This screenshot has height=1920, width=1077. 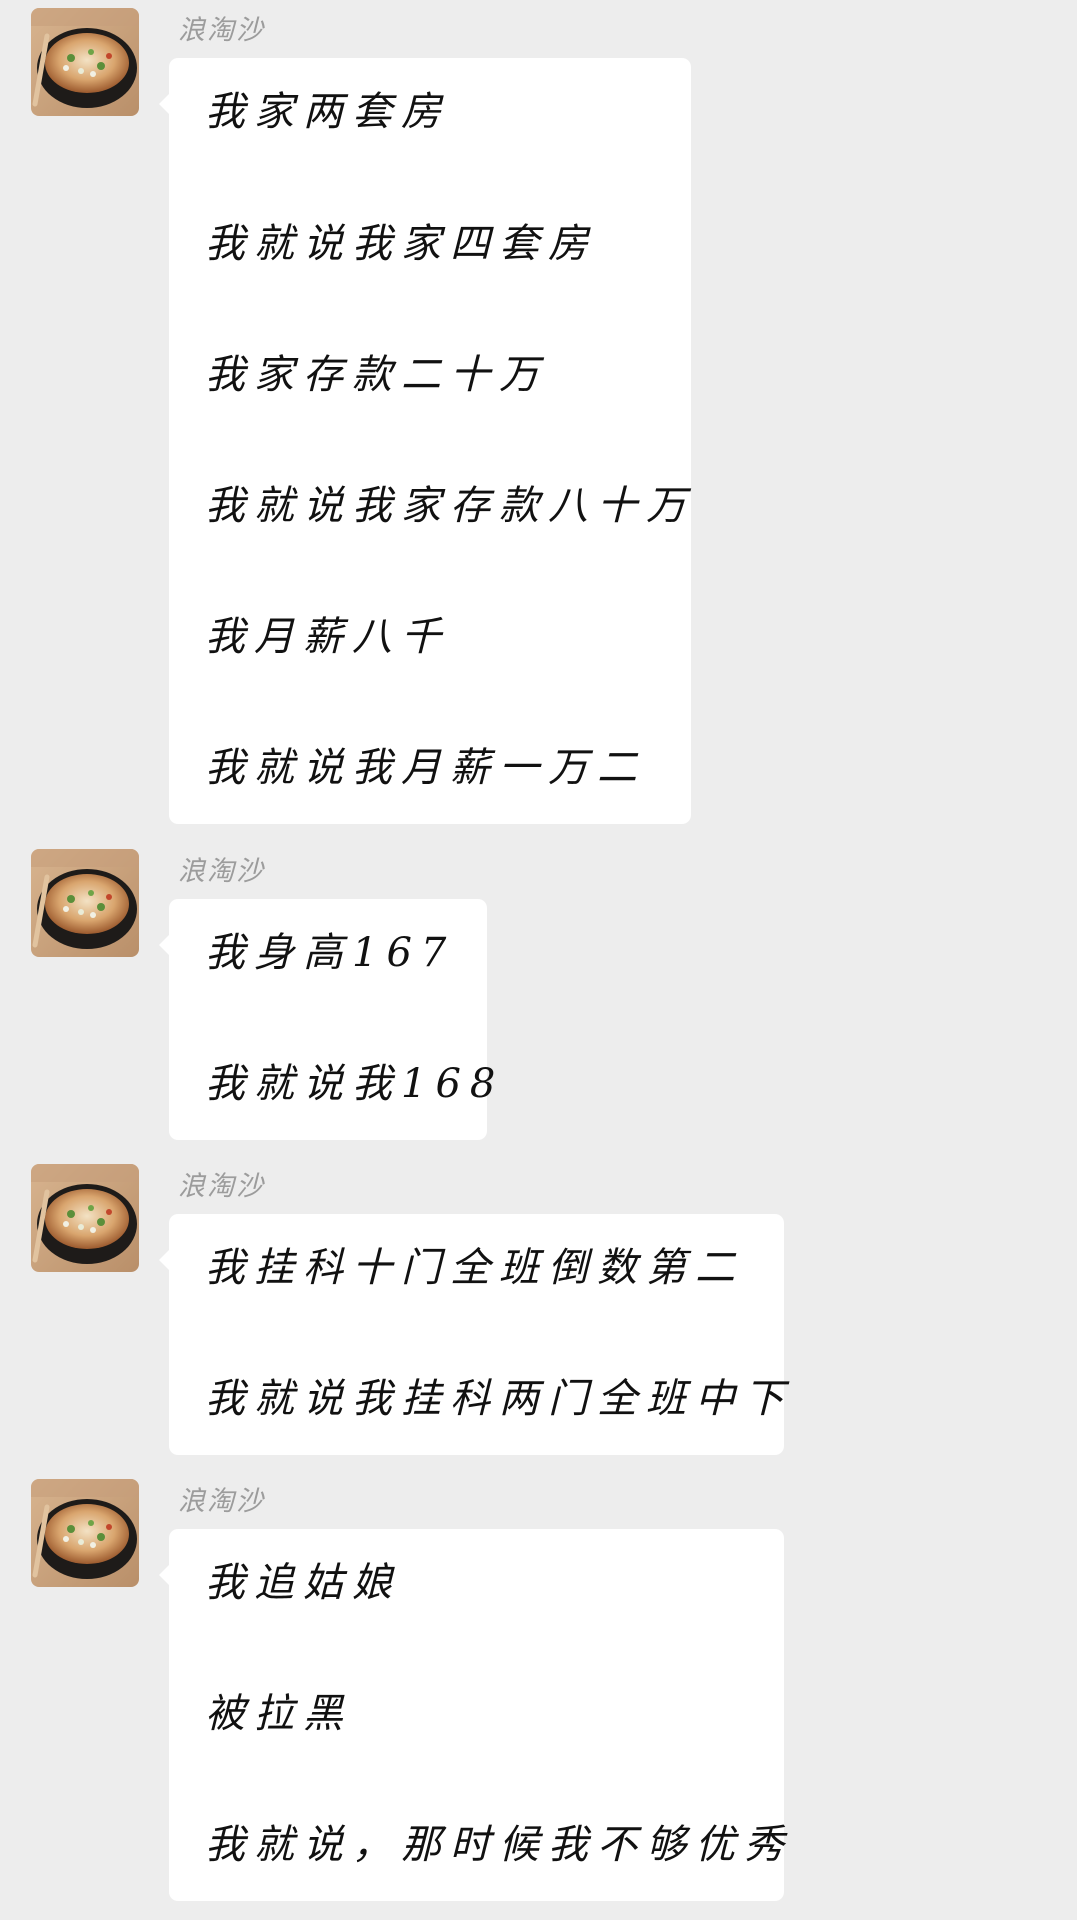 What do you see at coordinates (330, 953) in the screenshot?
I see `message-text: 我身高167` at bounding box center [330, 953].